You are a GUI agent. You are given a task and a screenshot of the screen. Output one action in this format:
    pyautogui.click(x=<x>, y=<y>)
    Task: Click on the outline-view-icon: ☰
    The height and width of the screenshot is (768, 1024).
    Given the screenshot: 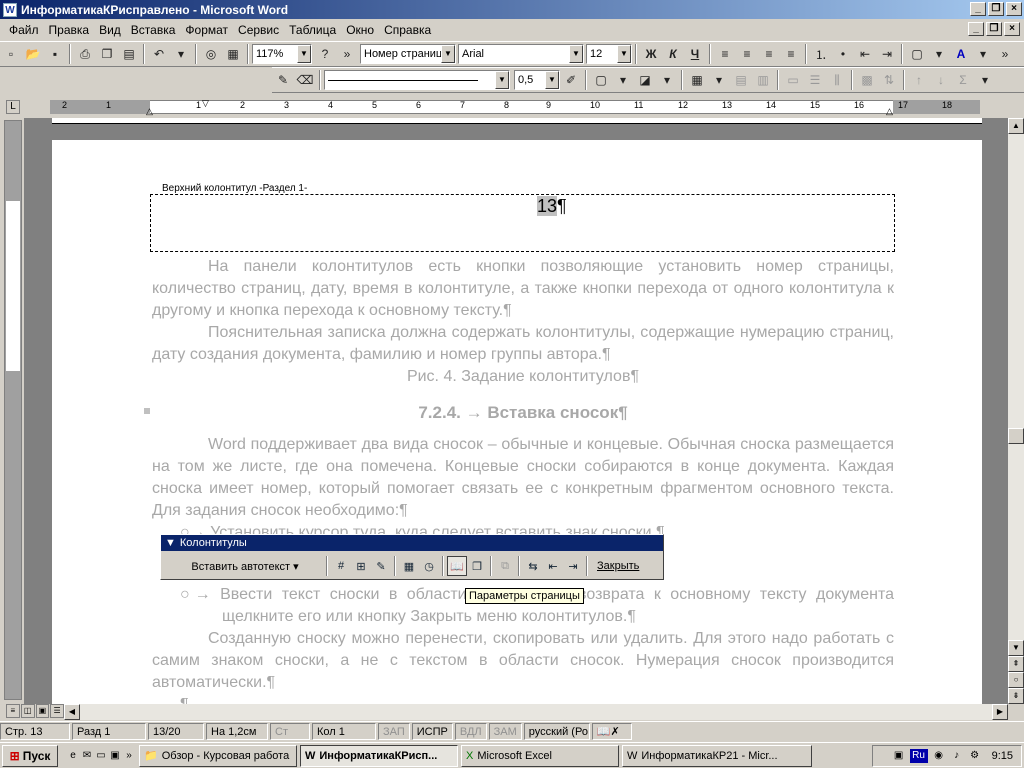 What is the action you would take?
    pyautogui.click(x=57, y=711)
    